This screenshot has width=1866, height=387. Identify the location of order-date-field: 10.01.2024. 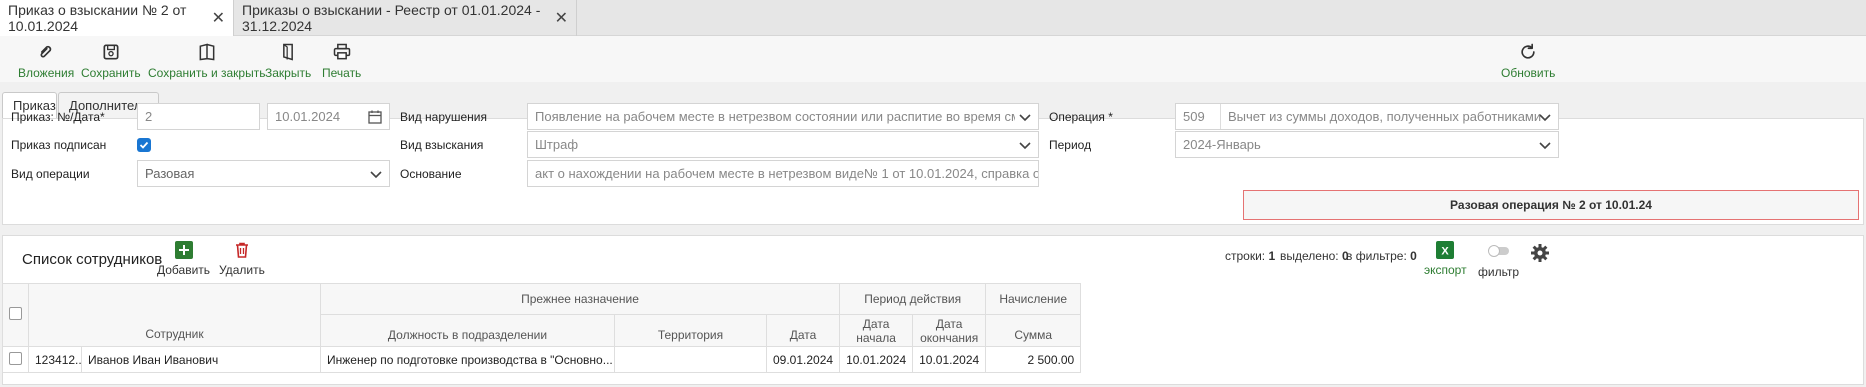
(328, 116).